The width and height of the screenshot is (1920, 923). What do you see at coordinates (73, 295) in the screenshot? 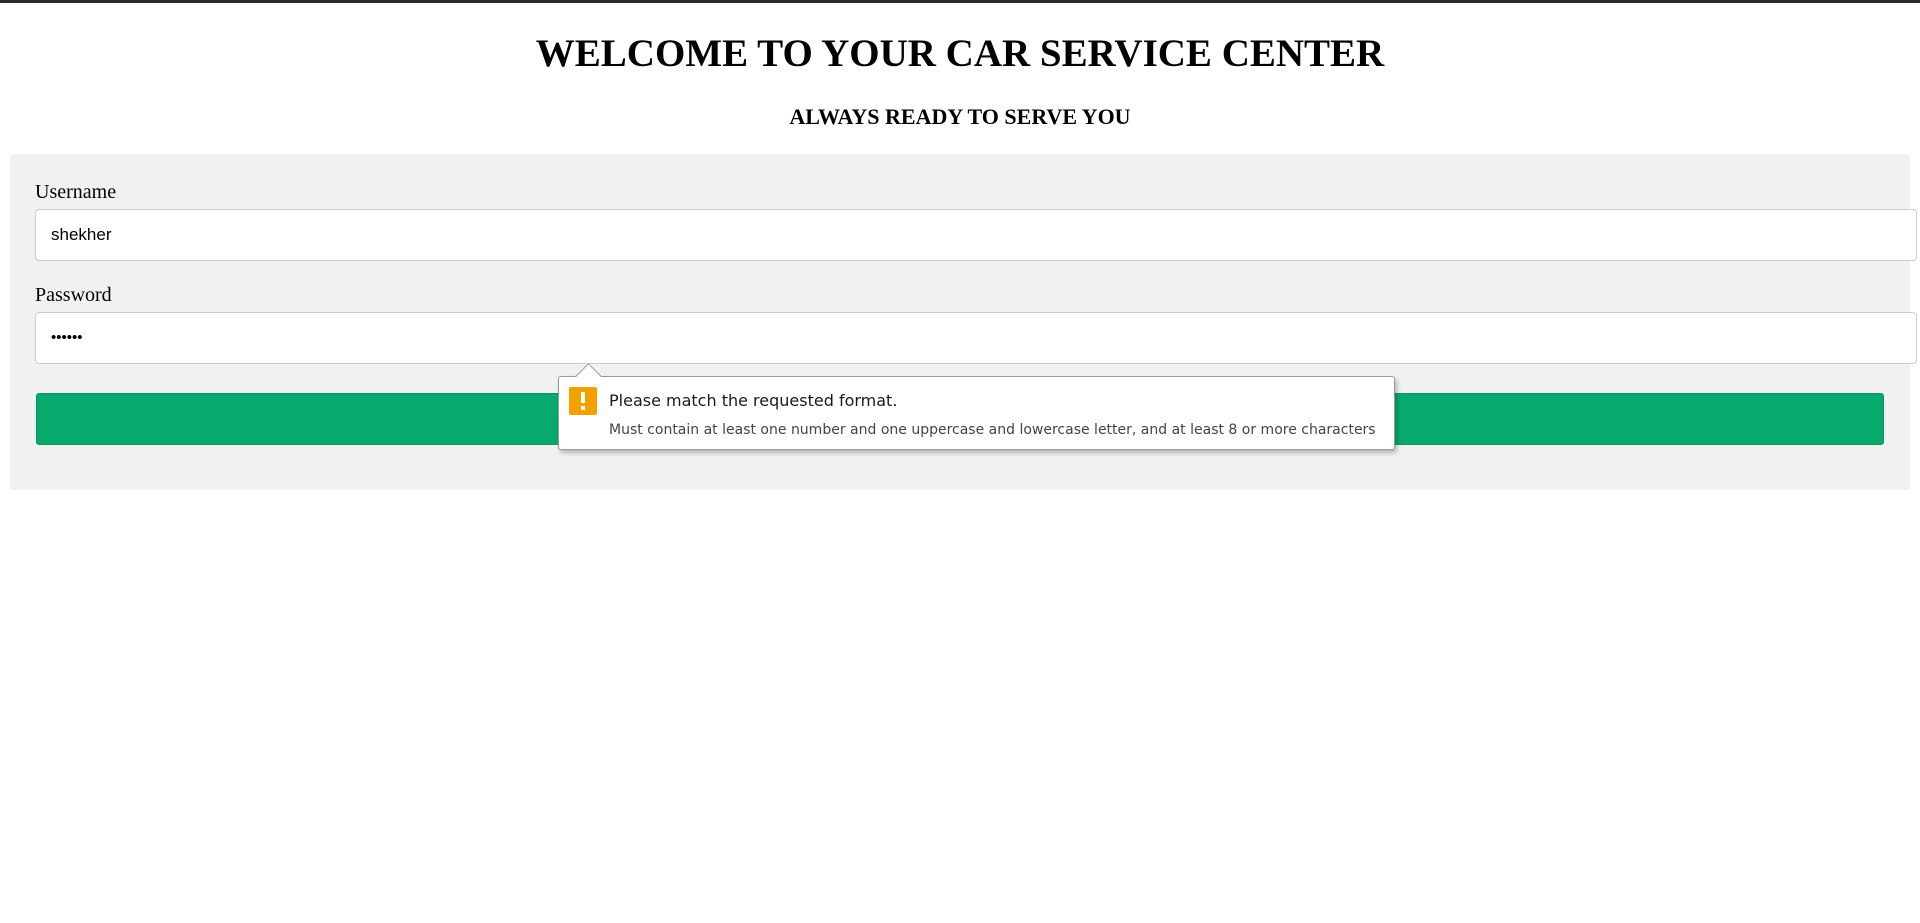
I see `password-label: Password` at bounding box center [73, 295].